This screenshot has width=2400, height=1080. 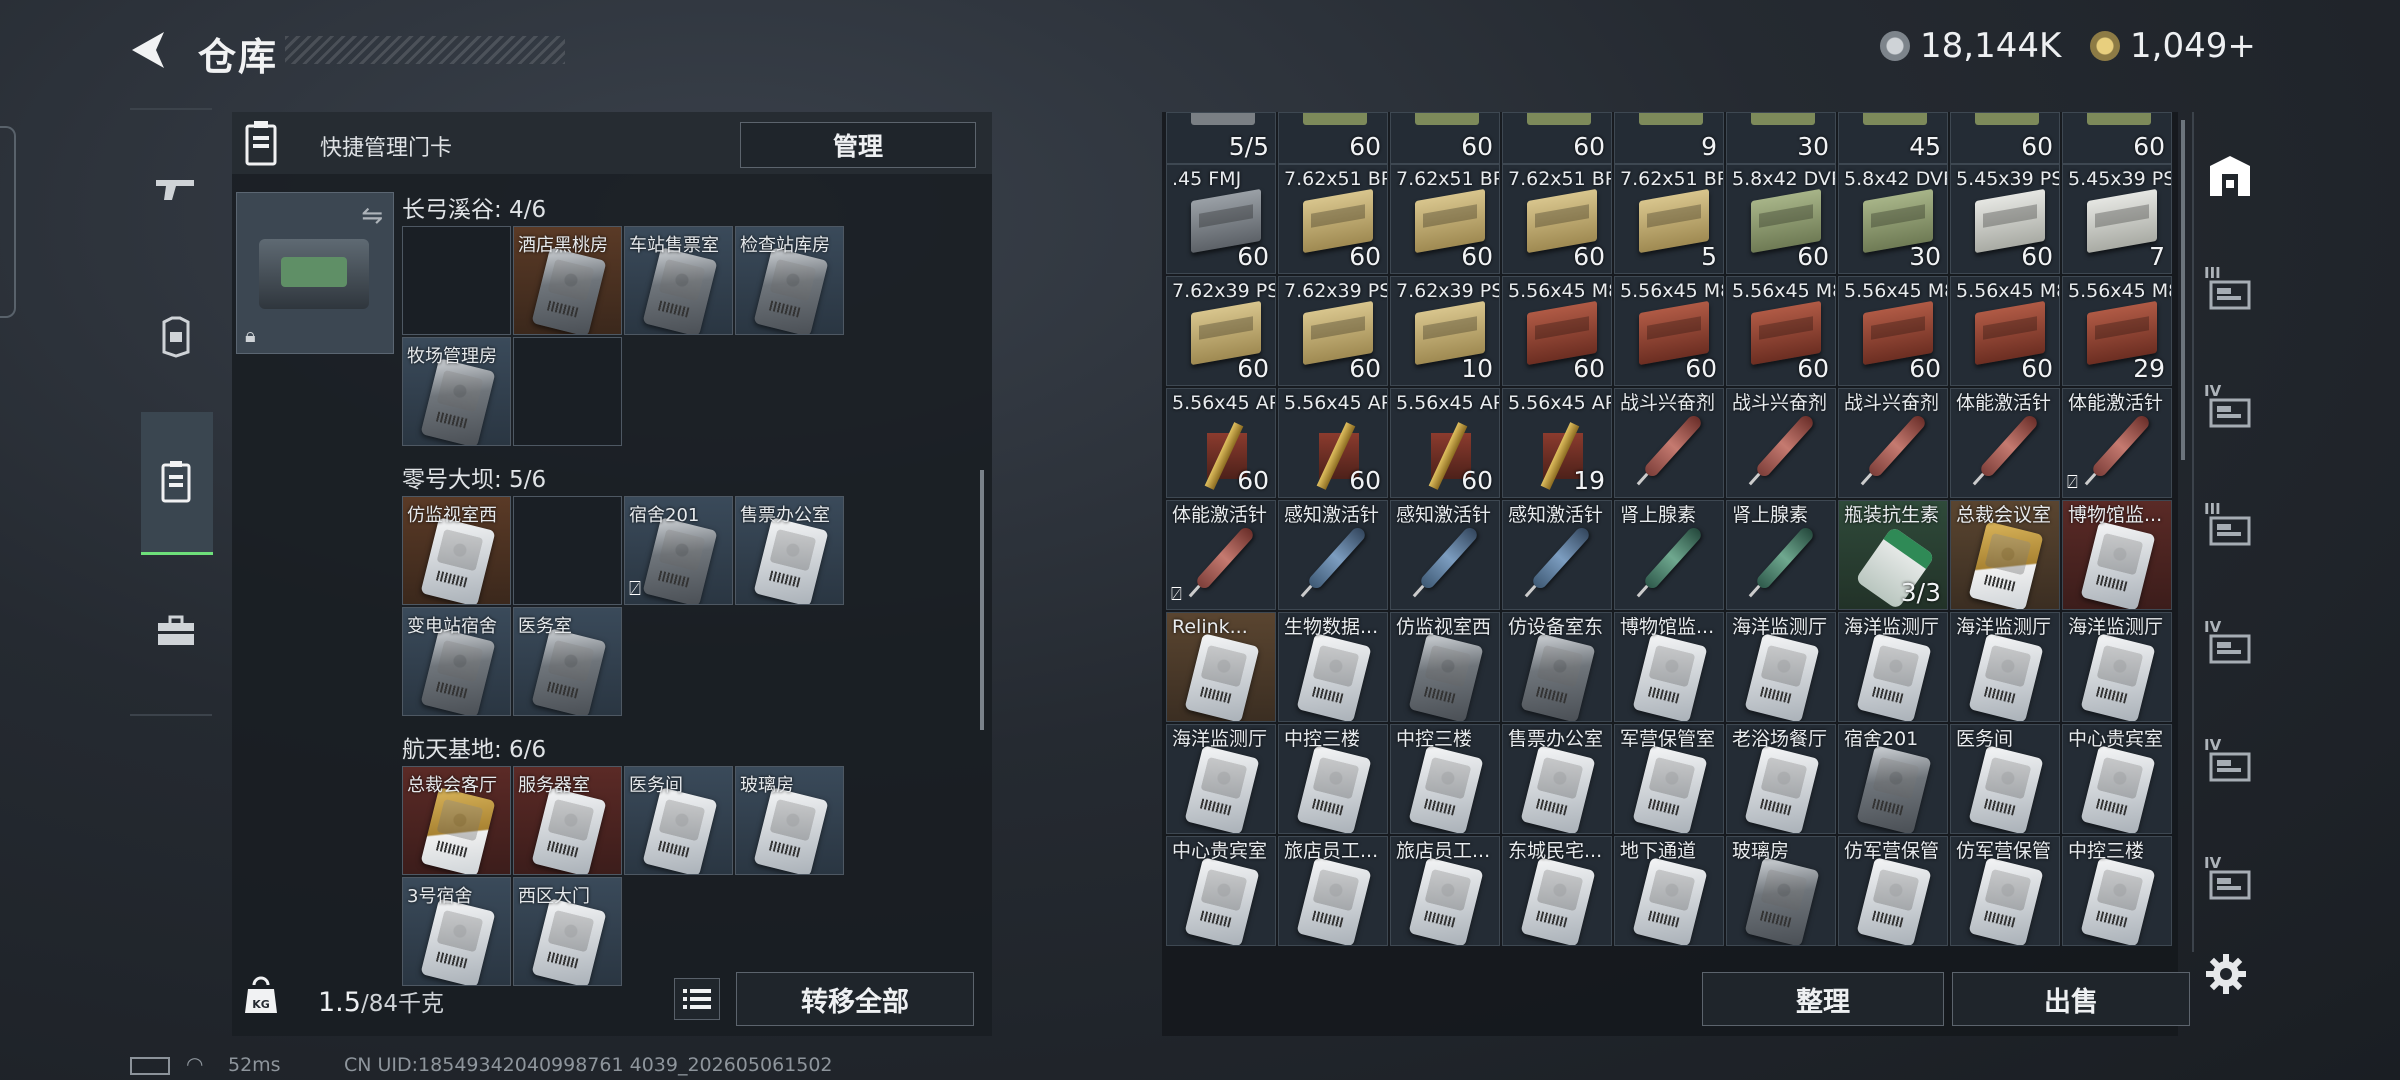 What do you see at coordinates (1669, 555) in the screenshot?
I see `inventory-item: 肾上腺素` at bounding box center [1669, 555].